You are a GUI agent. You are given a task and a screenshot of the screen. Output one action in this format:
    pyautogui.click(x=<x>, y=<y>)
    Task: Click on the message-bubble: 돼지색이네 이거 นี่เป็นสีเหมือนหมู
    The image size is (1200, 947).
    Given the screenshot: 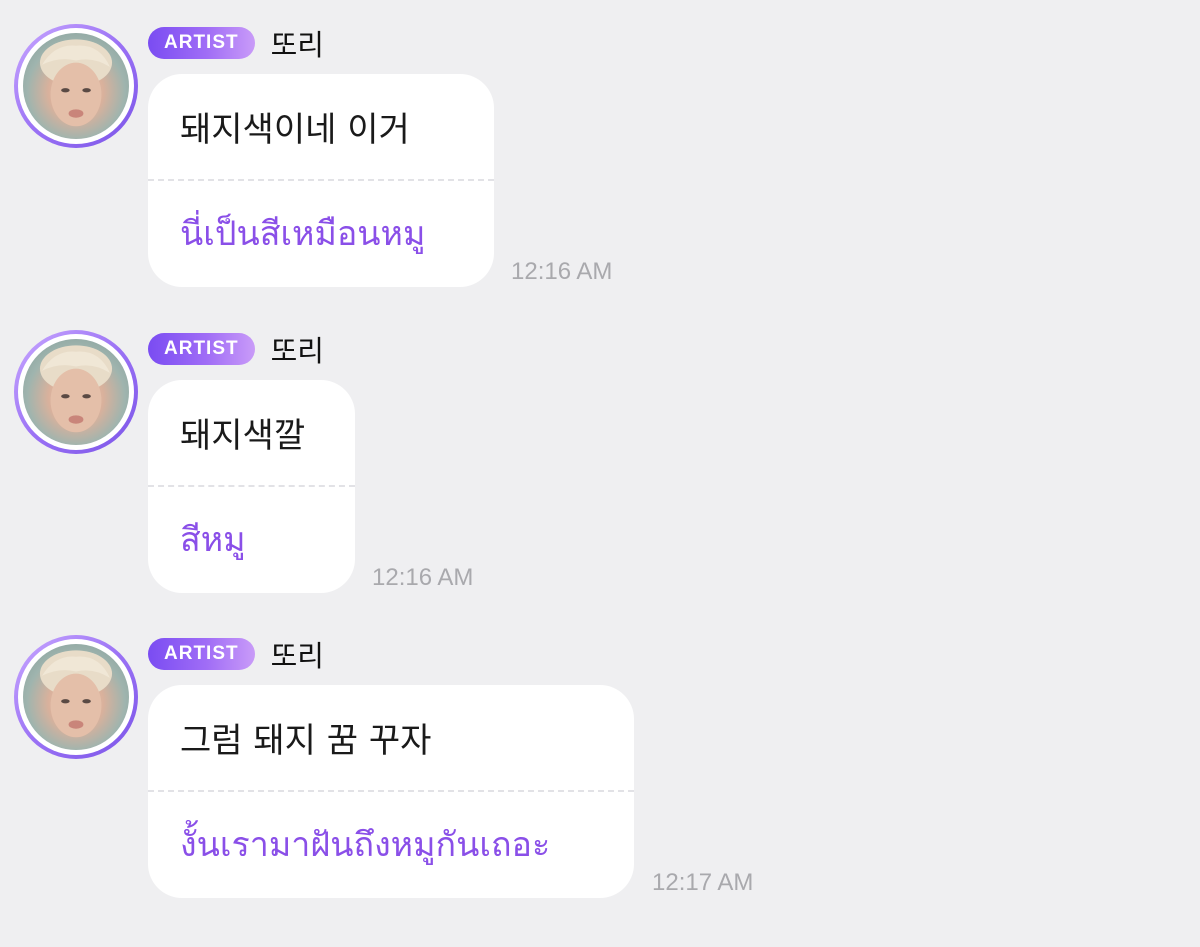 What is the action you would take?
    pyautogui.click(x=321, y=180)
    